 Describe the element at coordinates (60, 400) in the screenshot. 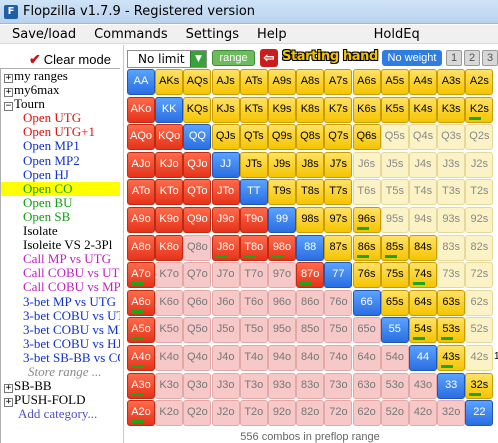

I see `tree-item: + PUSH-FOLD` at that location.